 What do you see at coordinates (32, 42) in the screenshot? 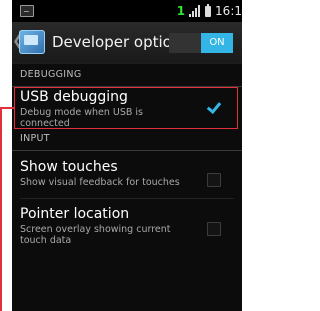
I see `settings-app-icon` at bounding box center [32, 42].